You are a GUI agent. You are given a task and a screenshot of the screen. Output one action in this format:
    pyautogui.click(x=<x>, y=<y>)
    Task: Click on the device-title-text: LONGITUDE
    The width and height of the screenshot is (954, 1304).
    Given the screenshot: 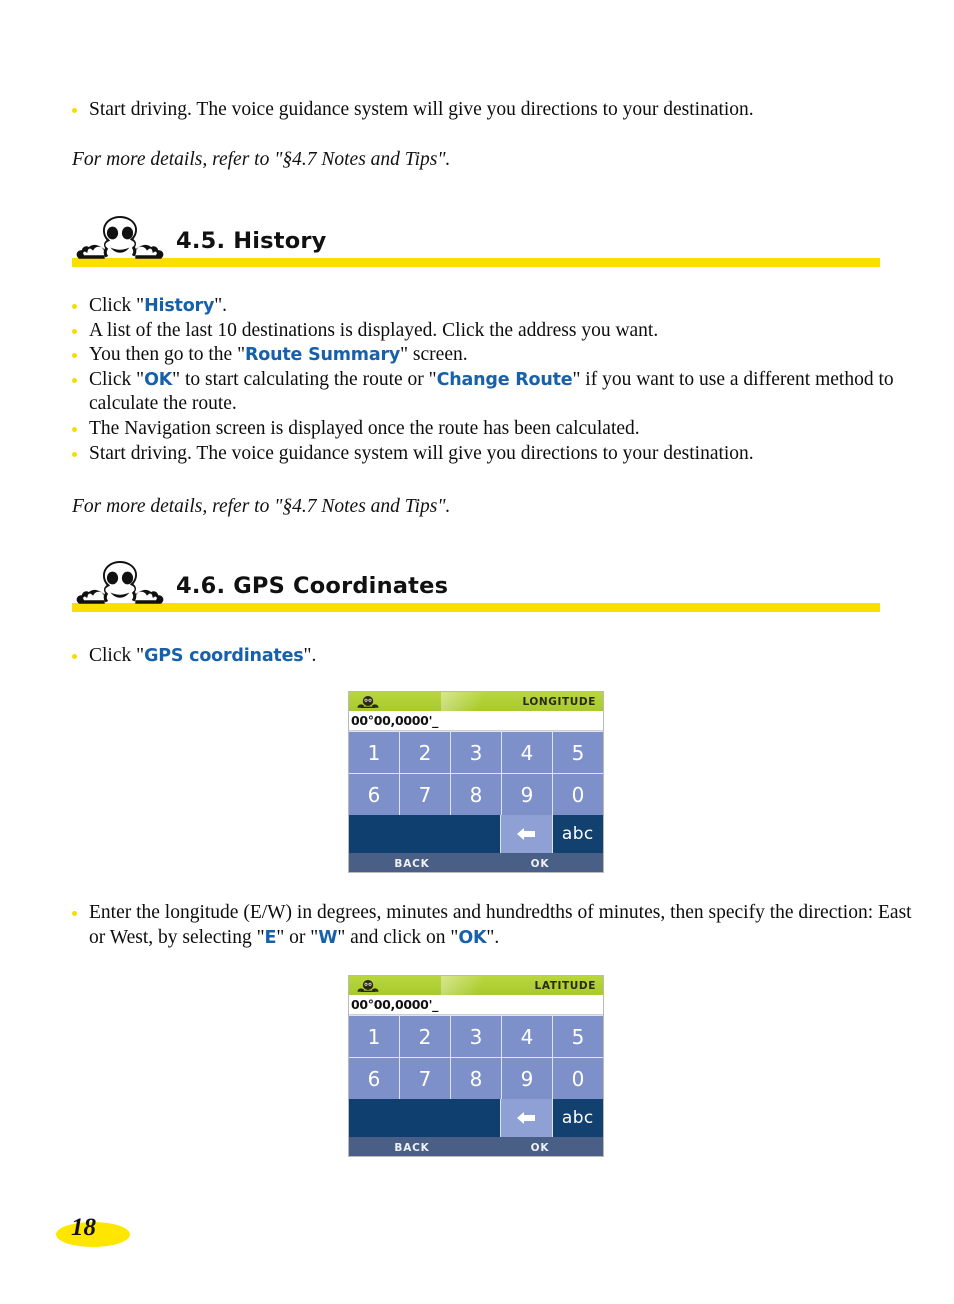 What is the action you would take?
    pyautogui.click(x=559, y=701)
    